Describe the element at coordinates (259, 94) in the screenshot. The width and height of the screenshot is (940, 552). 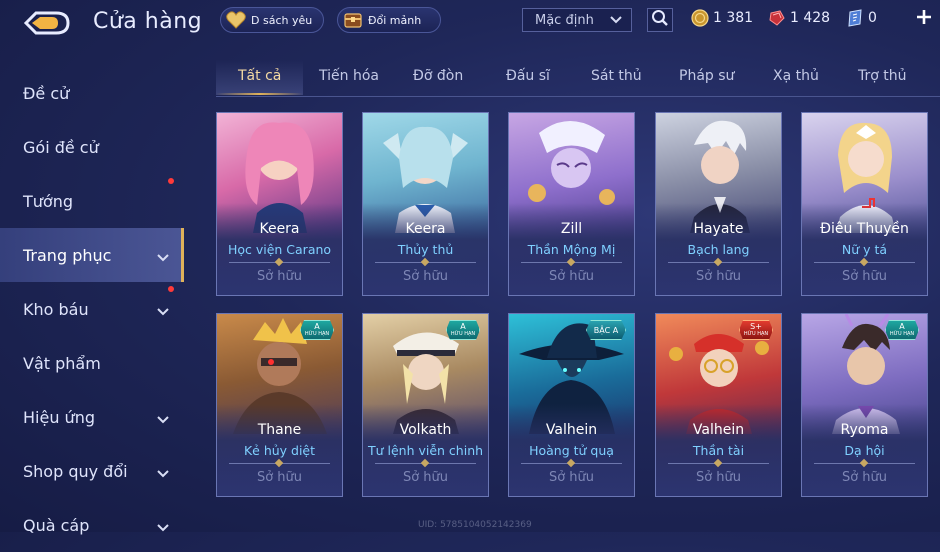
I see `active-tab-underline` at that location.